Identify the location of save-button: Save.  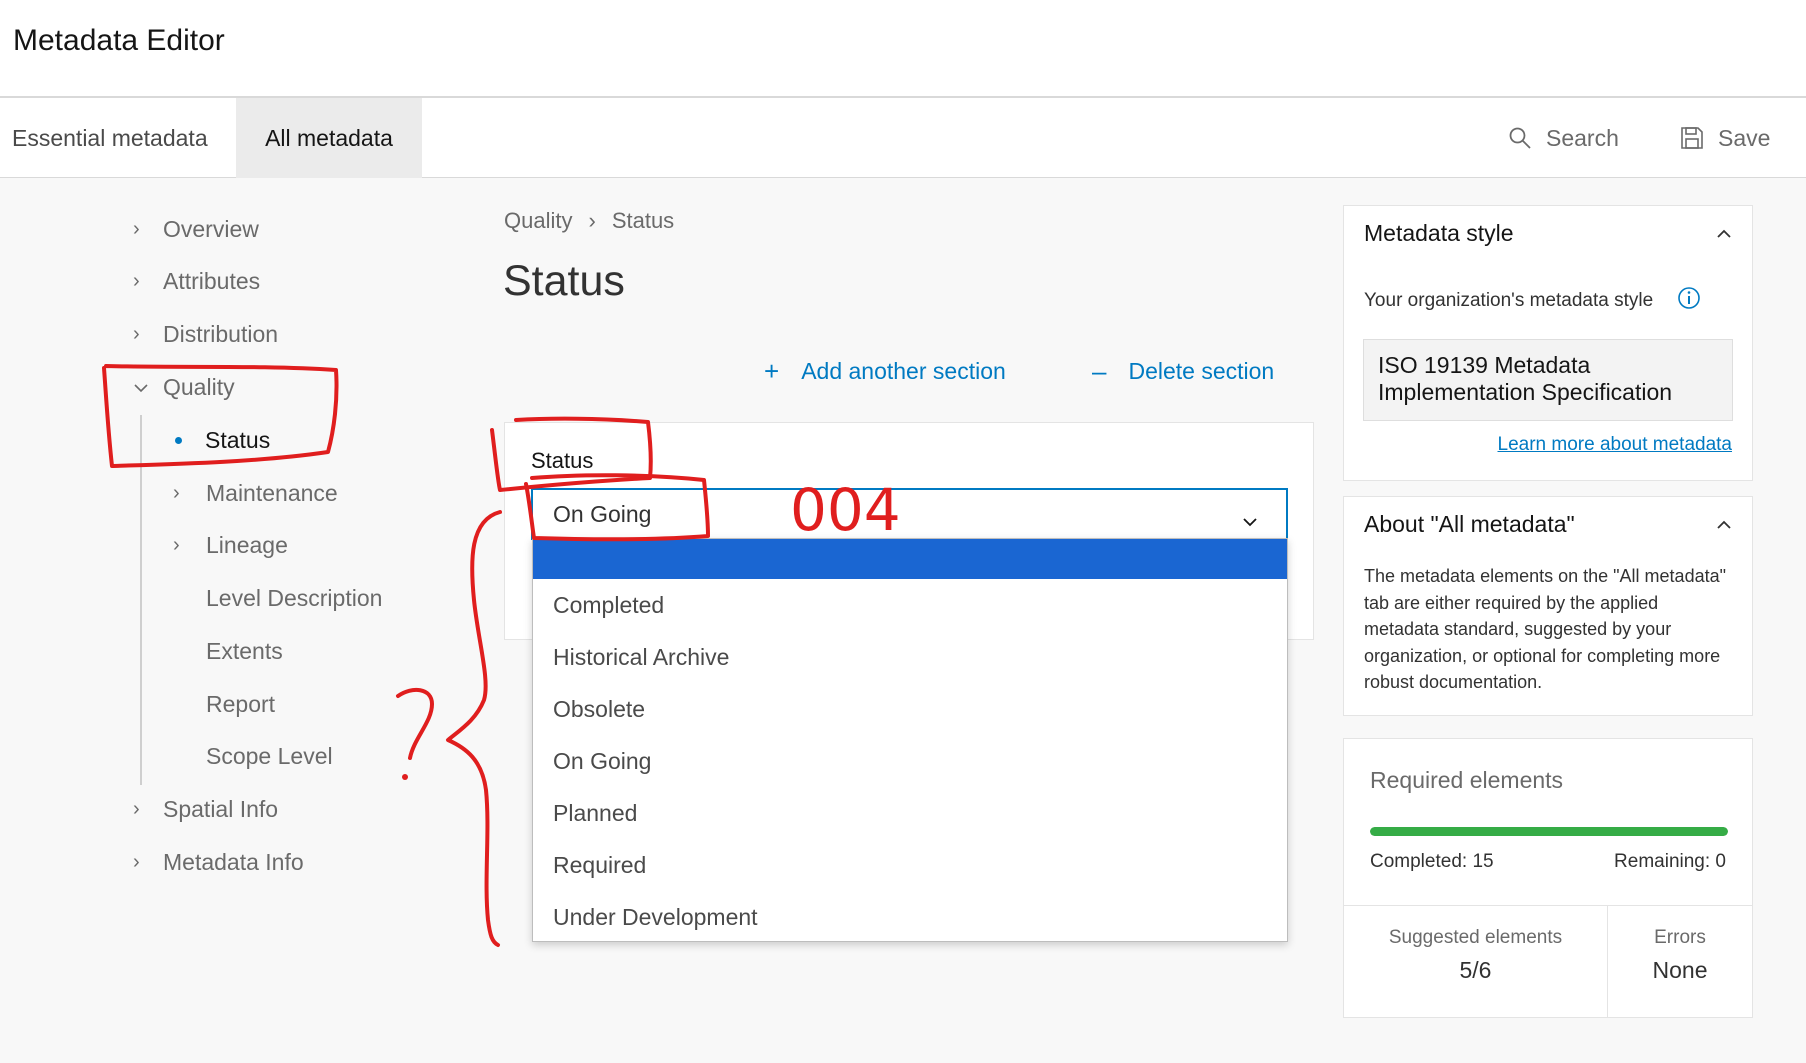
(1725, 138).